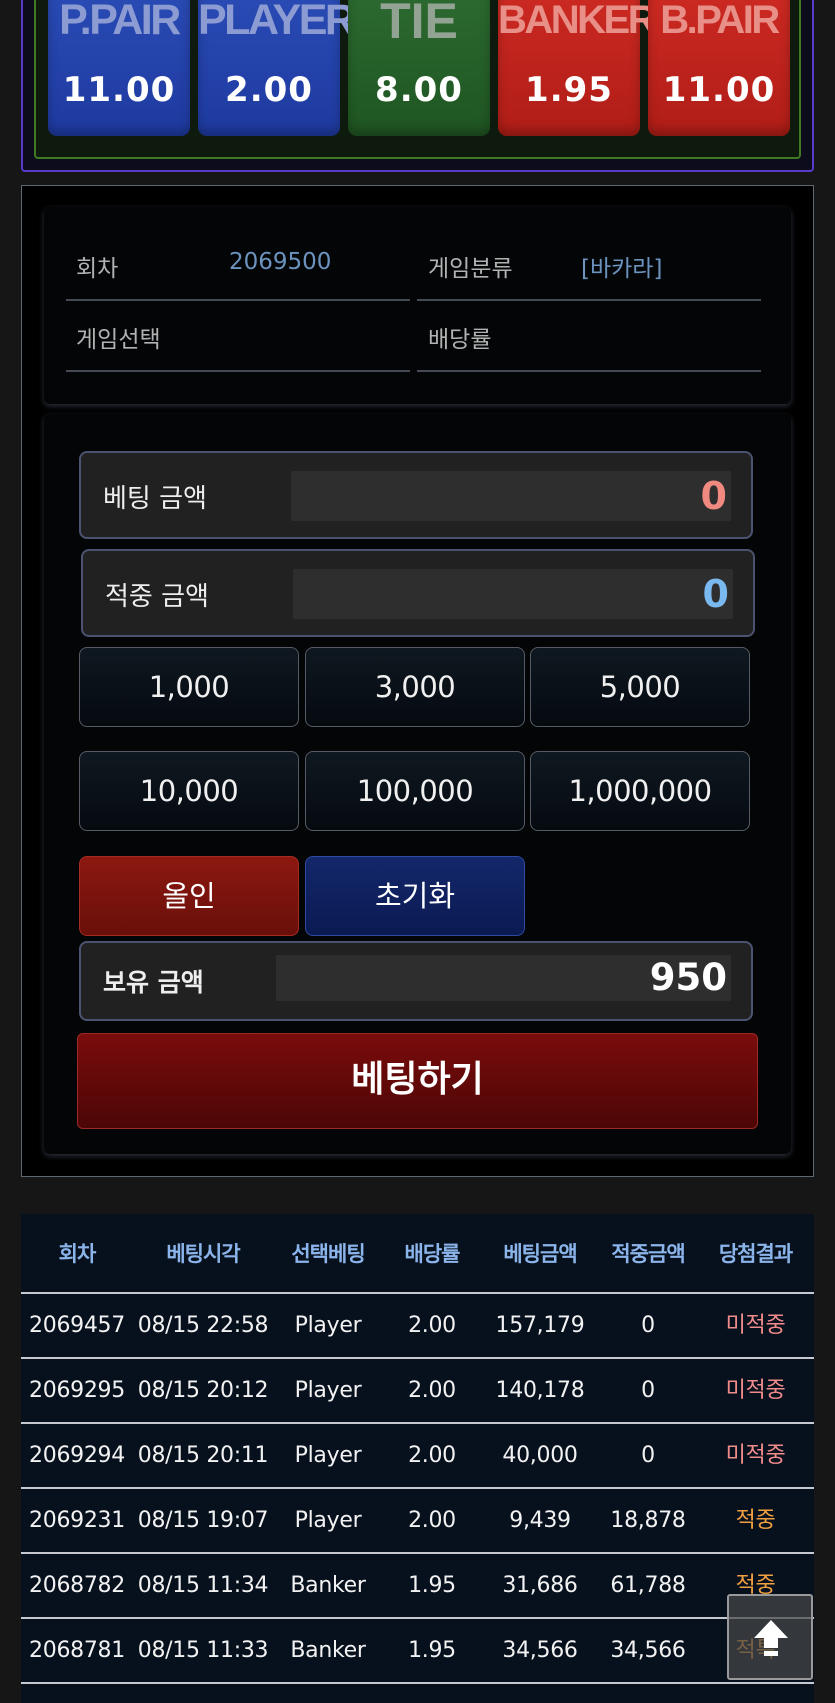  What do you see at coordinates (540, 1325) in the screenshot?
I see `cell-bet-amount: 157,179` at bounding box center [540, 1325].